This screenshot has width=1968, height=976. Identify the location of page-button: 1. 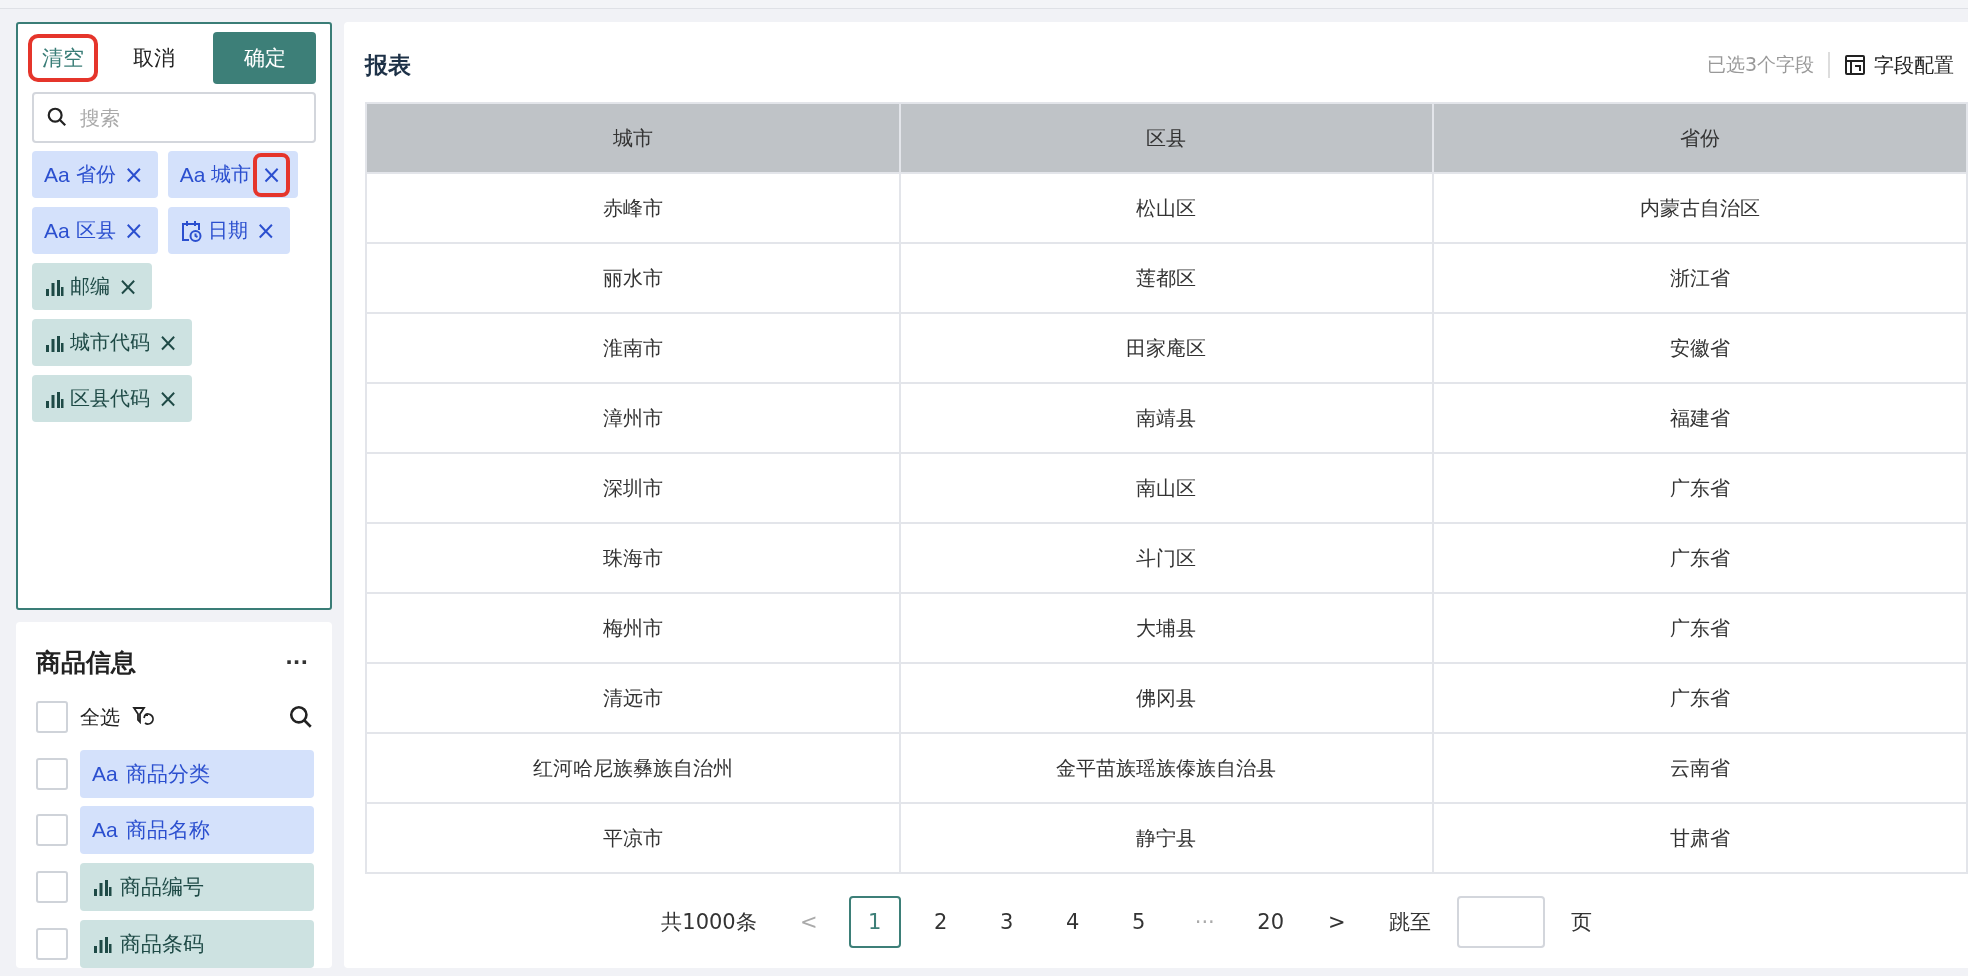
(874, 922).